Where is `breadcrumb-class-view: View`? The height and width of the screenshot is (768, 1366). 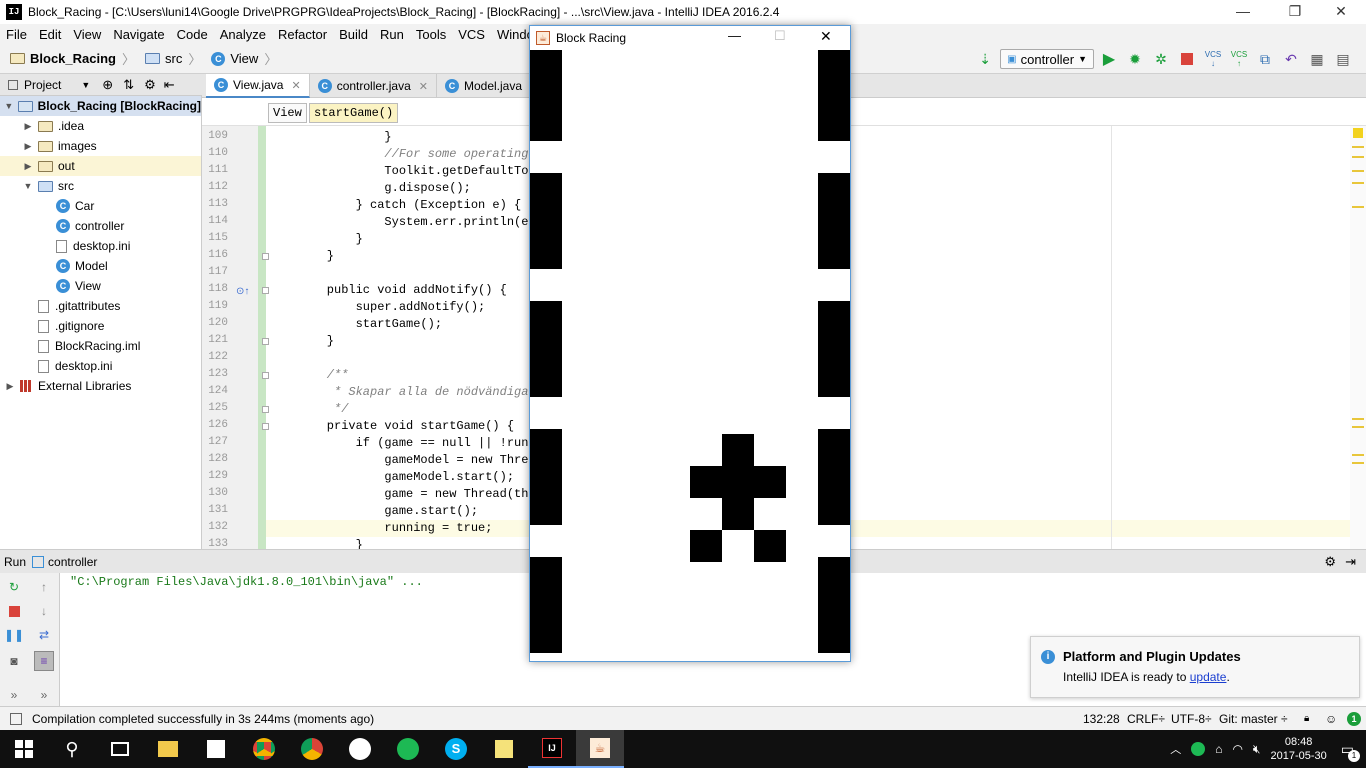 breadcrumb-class-view: View is located at coordinates (287, 113).